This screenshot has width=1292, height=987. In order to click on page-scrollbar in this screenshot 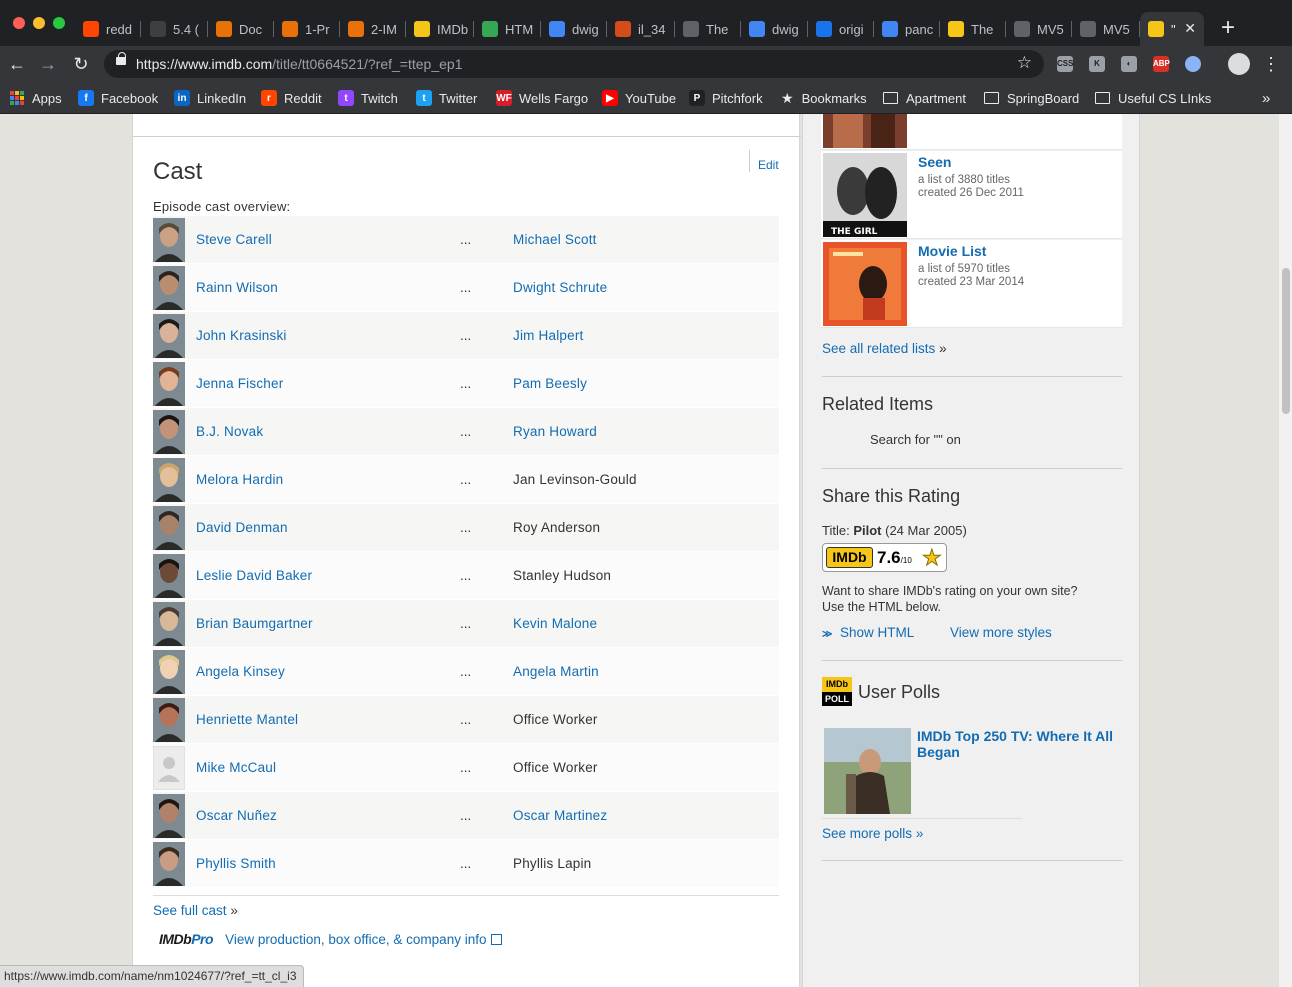, I will do `click(1285, 550)`.